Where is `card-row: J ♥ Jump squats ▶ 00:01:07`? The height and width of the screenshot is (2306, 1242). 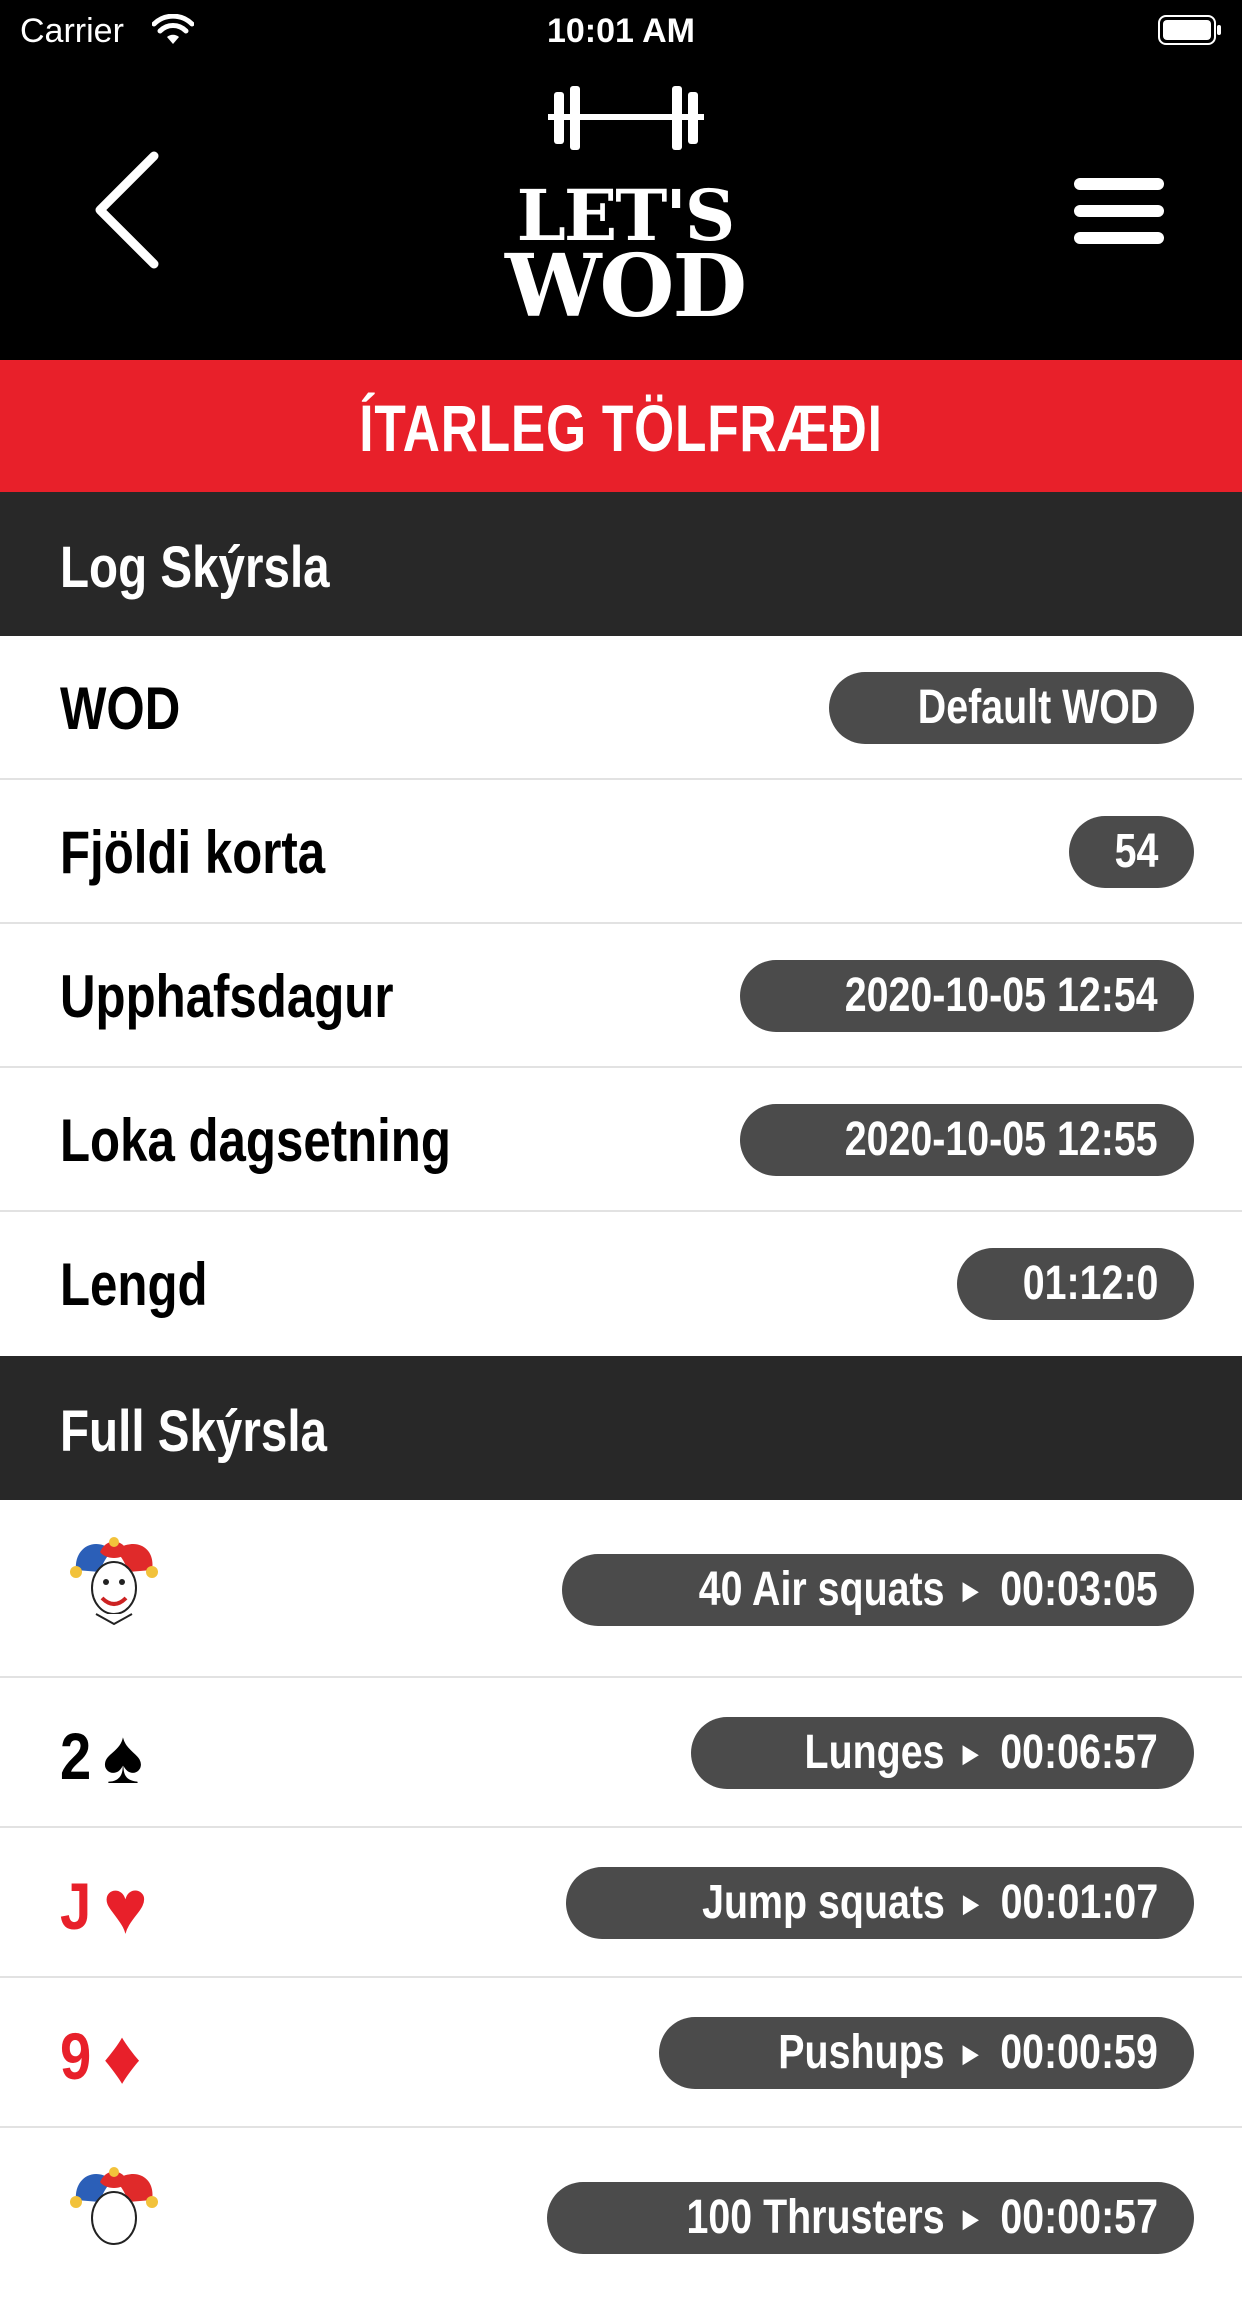 card-row: J ♥ Jump squats ▶ 00:01:07 is located at coordinates (621, 1903).